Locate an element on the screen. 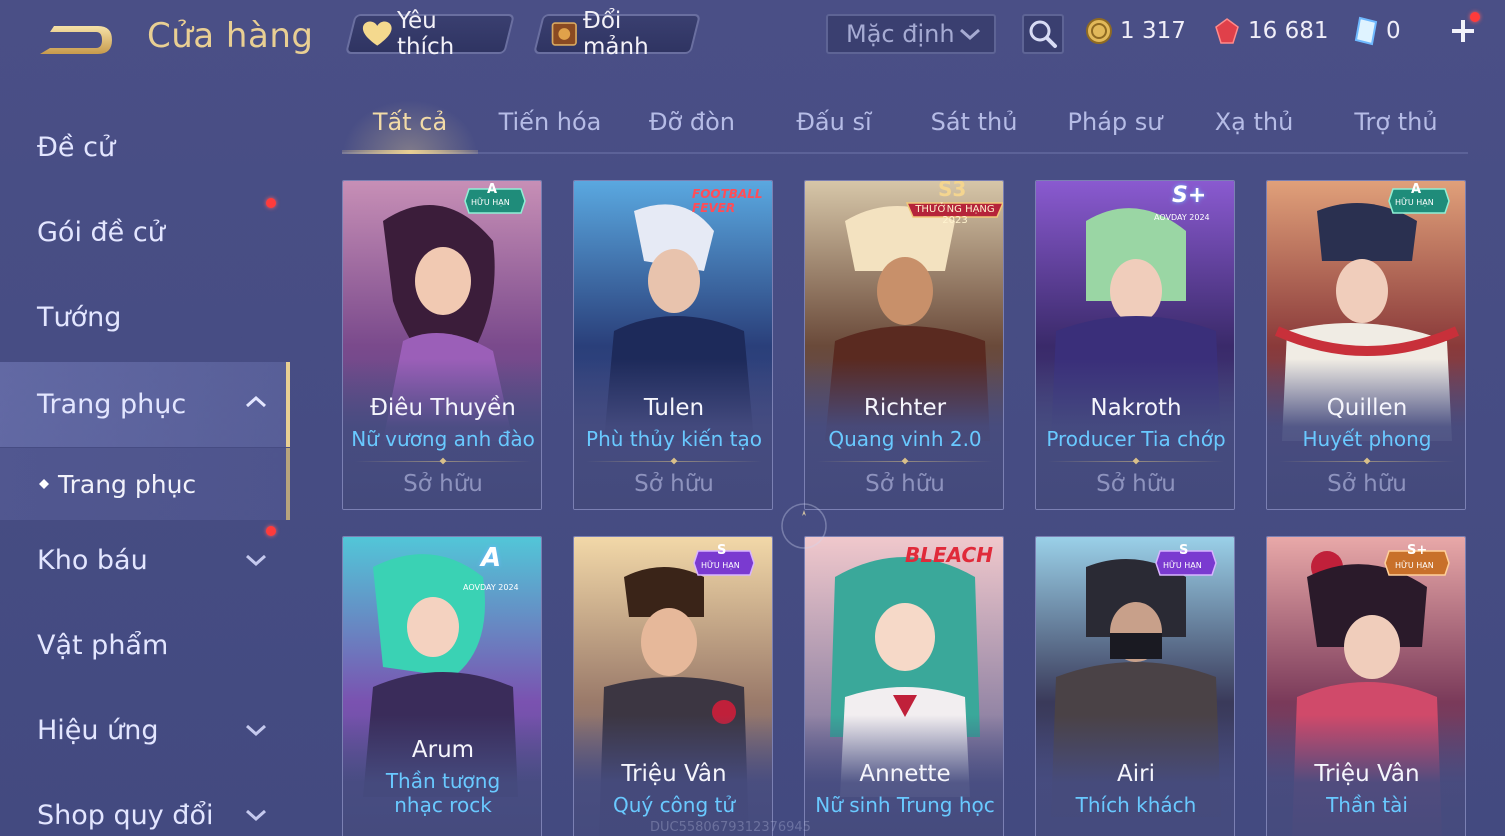 This screenshot has height=836, width=1505. sidebar-subitem-skins: Trang phục is located at coordinates (145, 484).